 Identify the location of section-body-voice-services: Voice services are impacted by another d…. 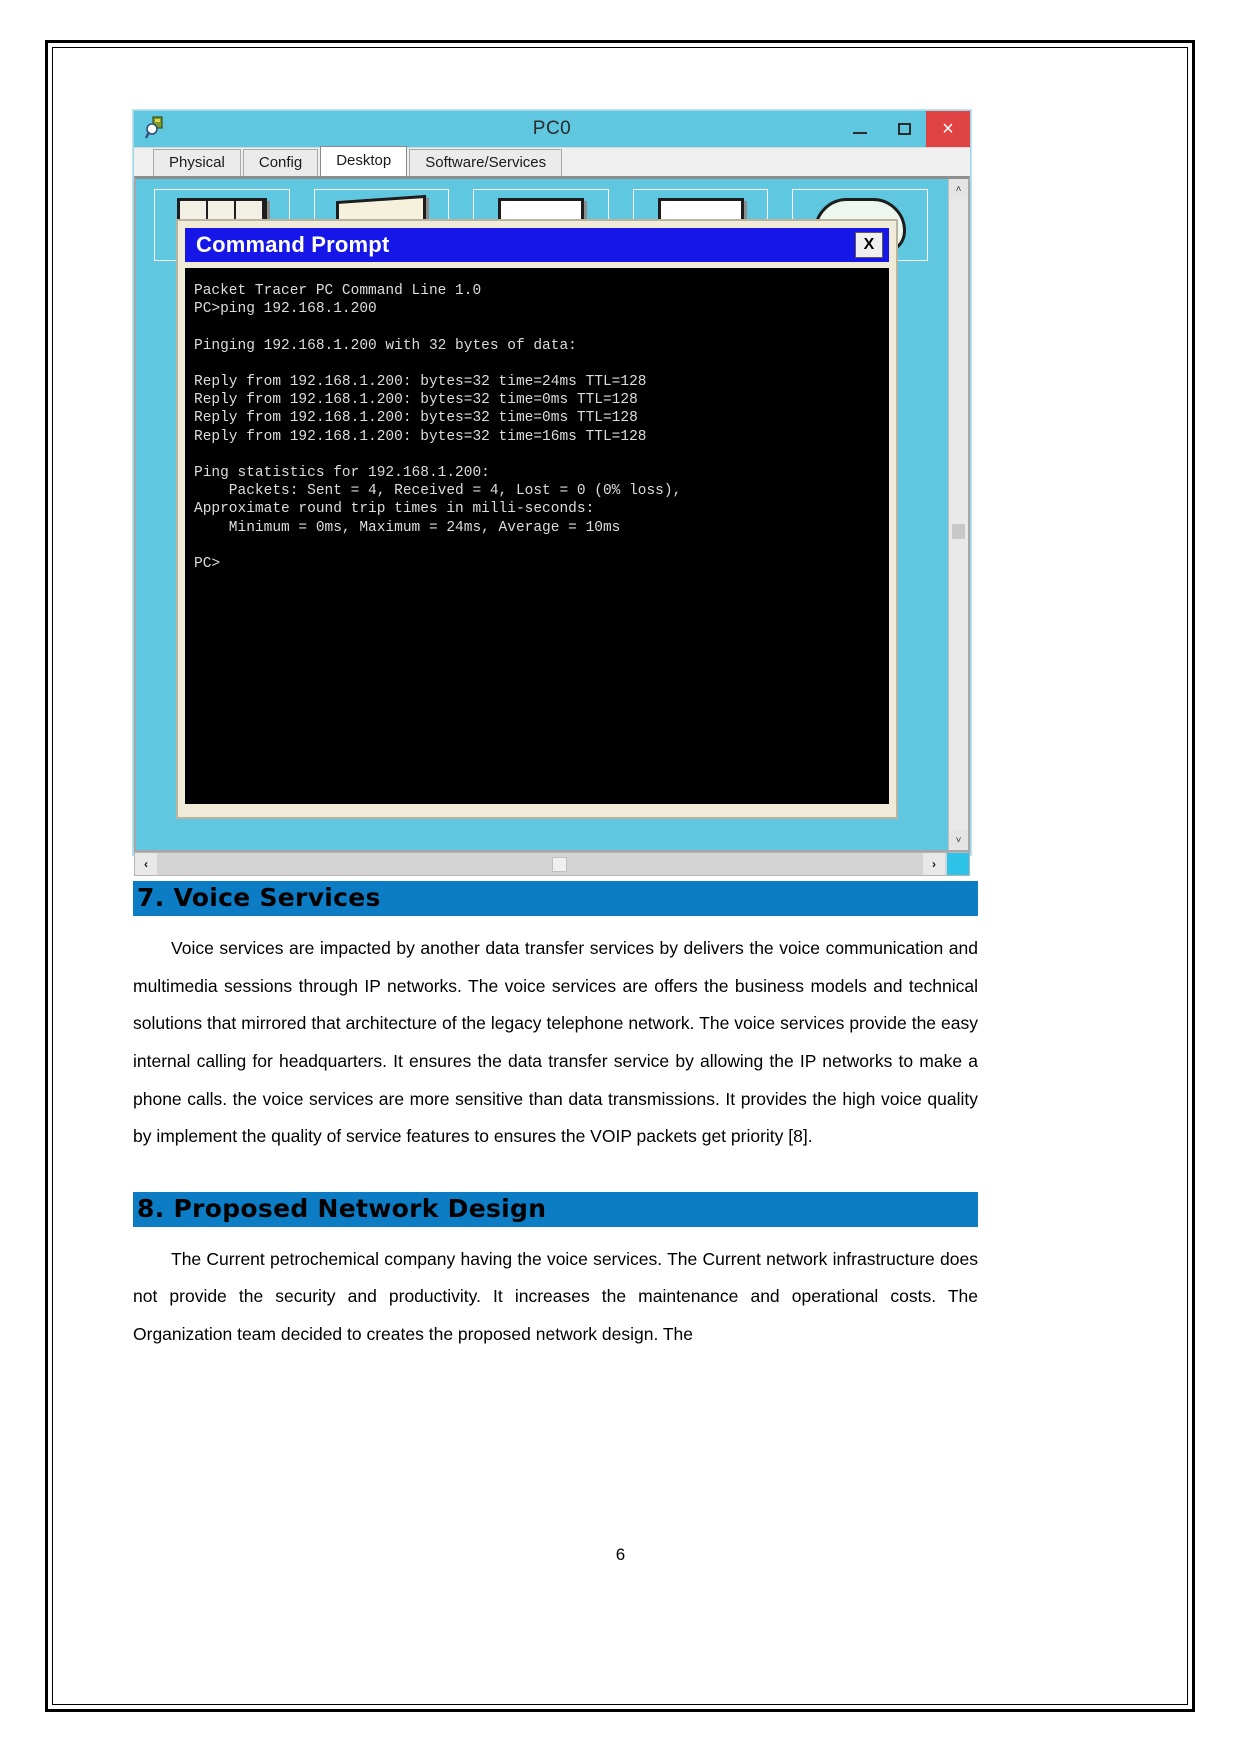
(555, 1042).